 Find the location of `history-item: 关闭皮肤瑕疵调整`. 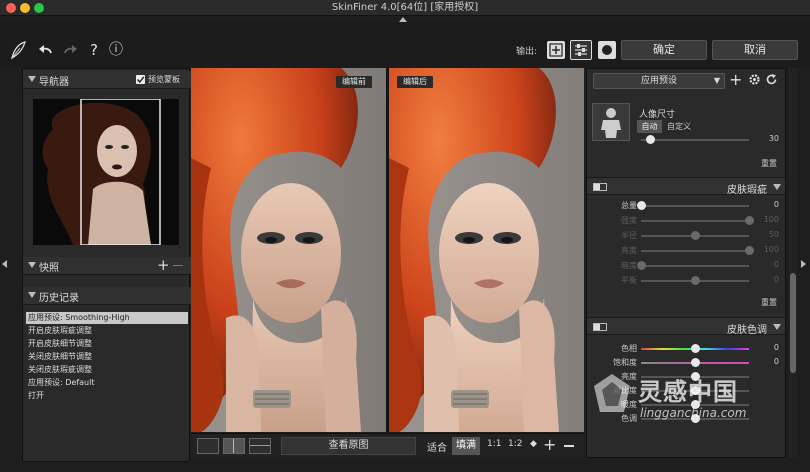

history-item: 关闭皮肤瑕疵调整 is located at coordinates (107, 370).